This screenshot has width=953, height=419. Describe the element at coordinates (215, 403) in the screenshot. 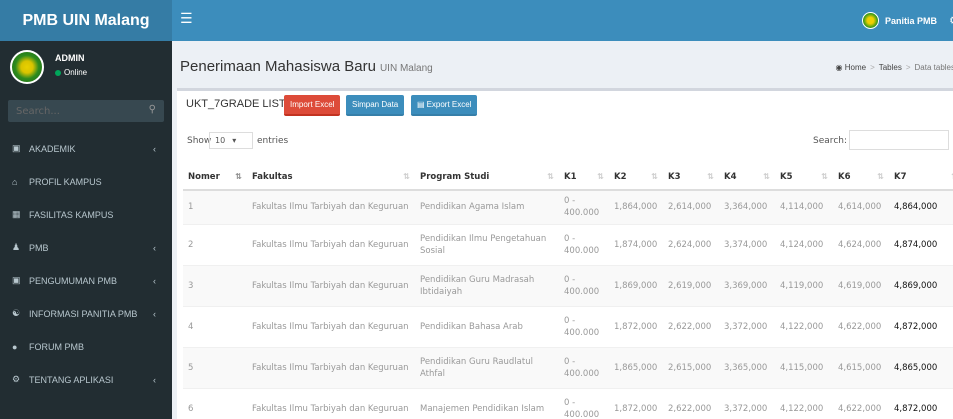

I see `table-cell: 6` at that location.